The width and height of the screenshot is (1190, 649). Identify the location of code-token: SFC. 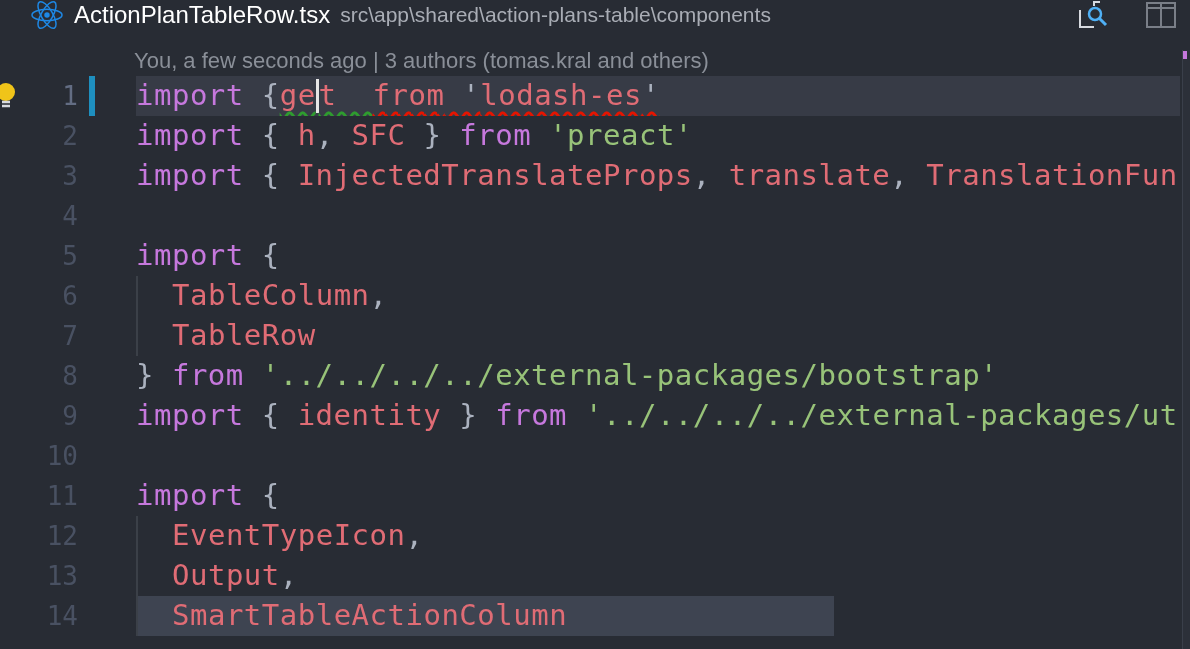
(378, 136).